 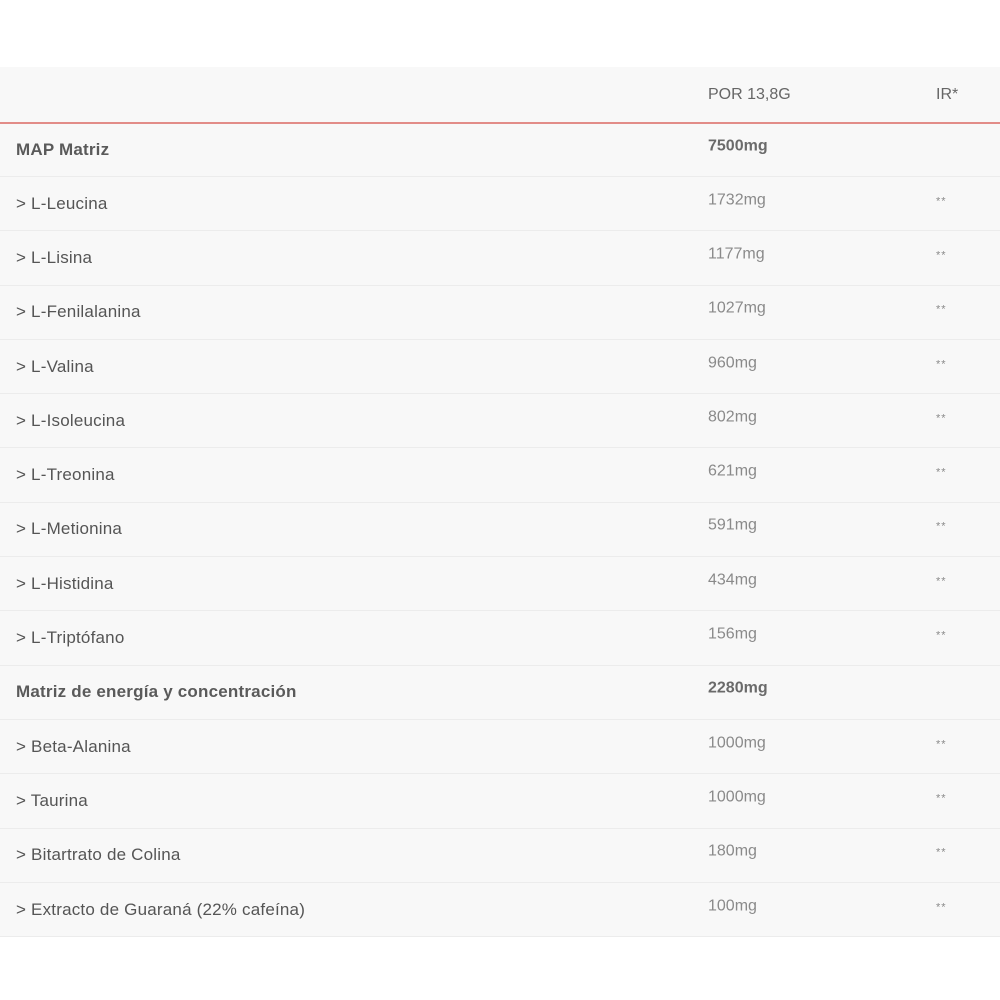 What do you see at coordinates (732, 362) in the screenshot?
I see `ingredient-amount: 960mg` at bounding box center [732, 362].